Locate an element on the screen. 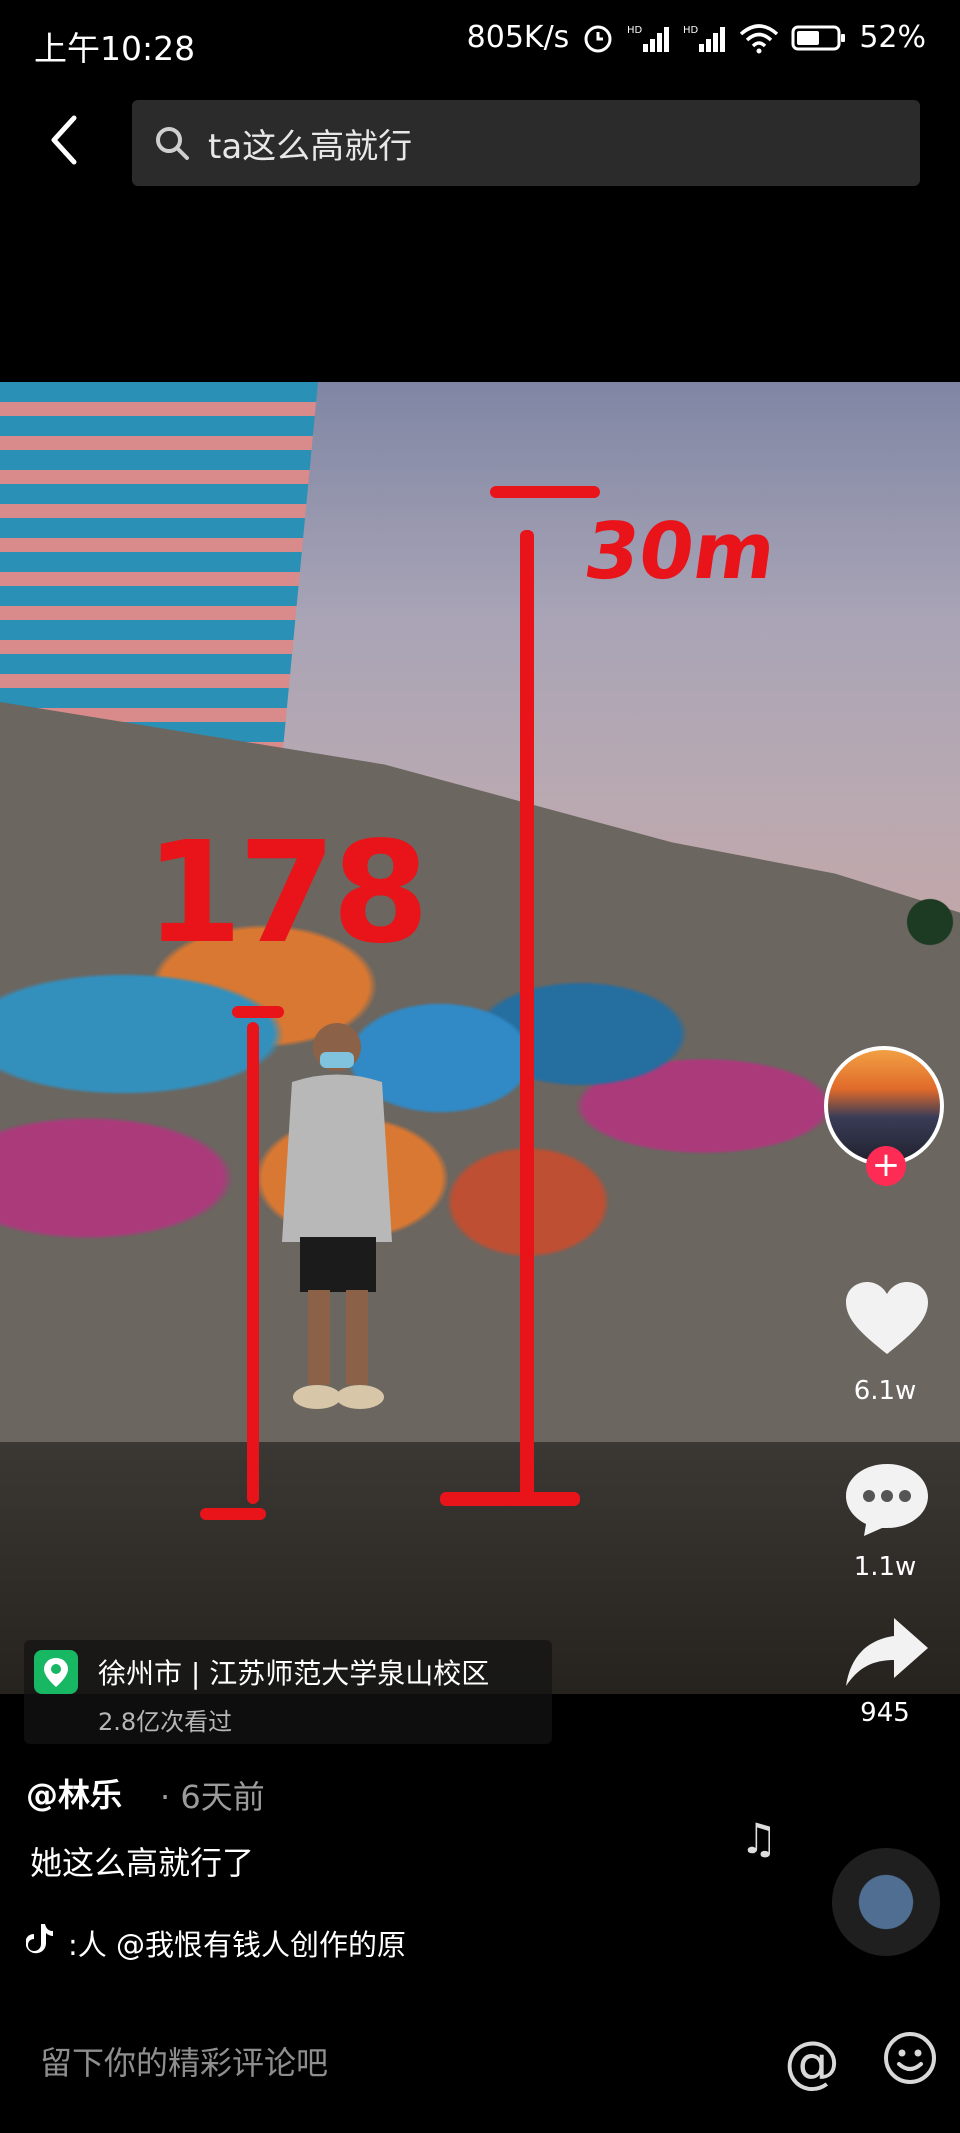 This screenshot has width=960, height=2133. post-time: · 6天前 is located at coordinates (212, 1797).